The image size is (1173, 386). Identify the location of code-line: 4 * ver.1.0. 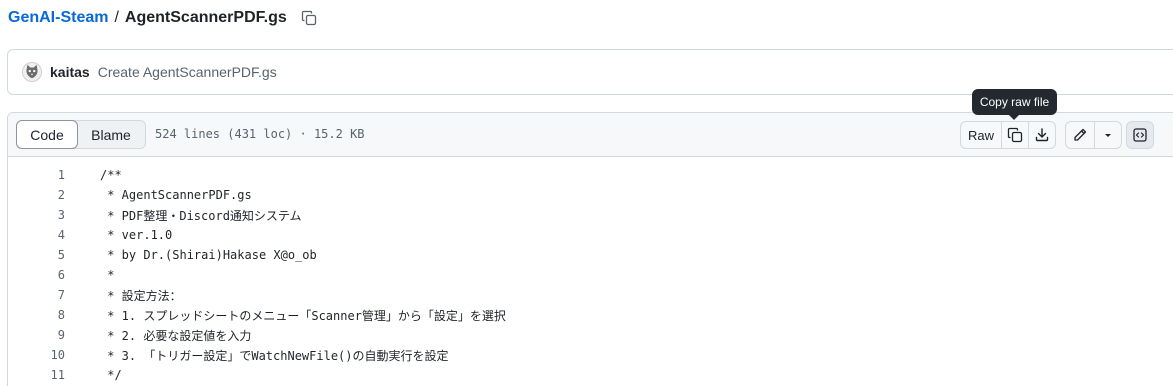
(590, 235).